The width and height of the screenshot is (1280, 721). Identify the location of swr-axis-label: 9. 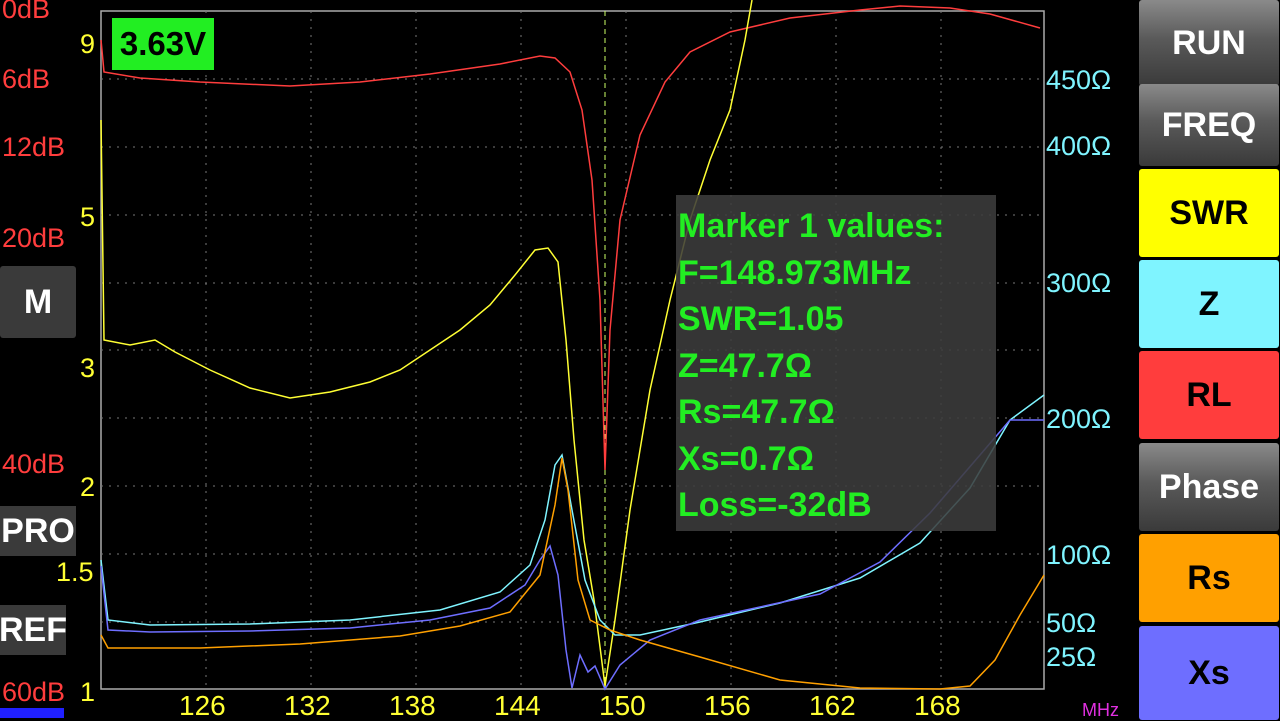
(88, 44).